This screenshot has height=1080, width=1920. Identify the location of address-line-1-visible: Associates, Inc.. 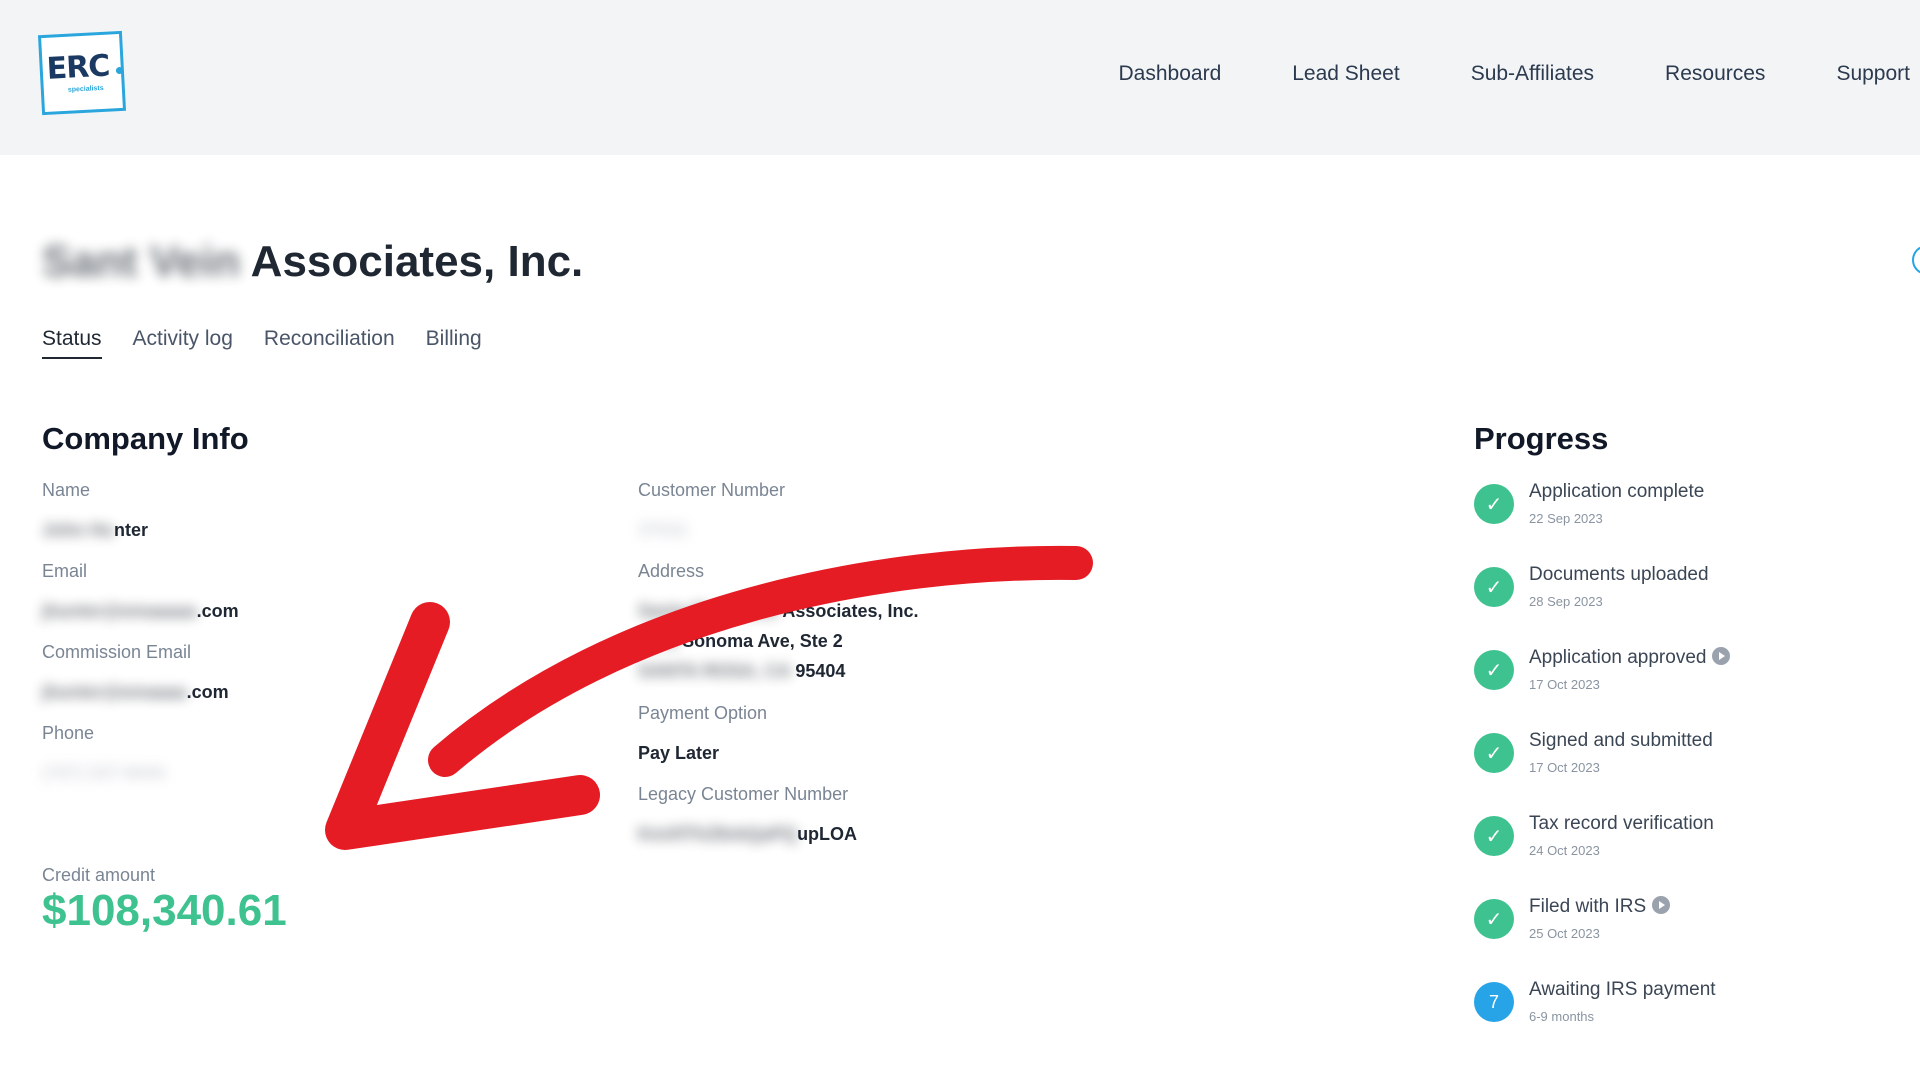
(850, 611).